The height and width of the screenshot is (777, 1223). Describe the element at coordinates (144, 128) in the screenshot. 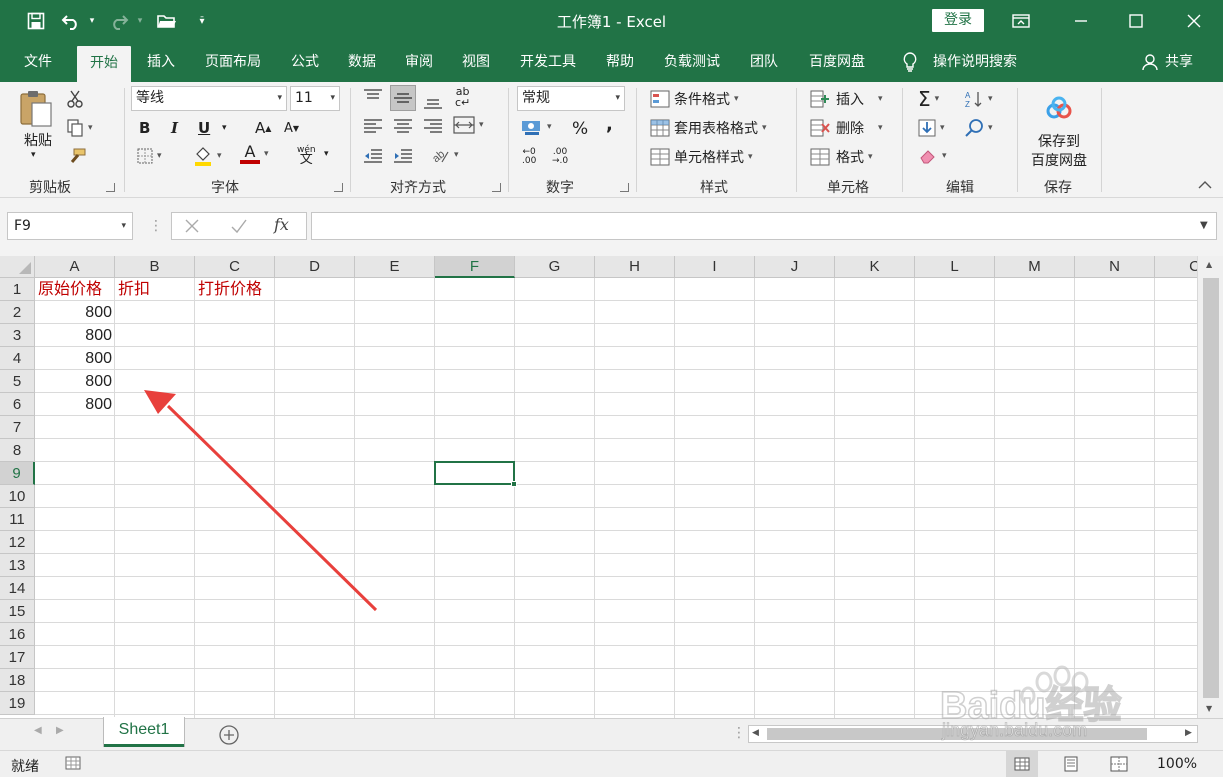

I see `bold-button: B` at that location.